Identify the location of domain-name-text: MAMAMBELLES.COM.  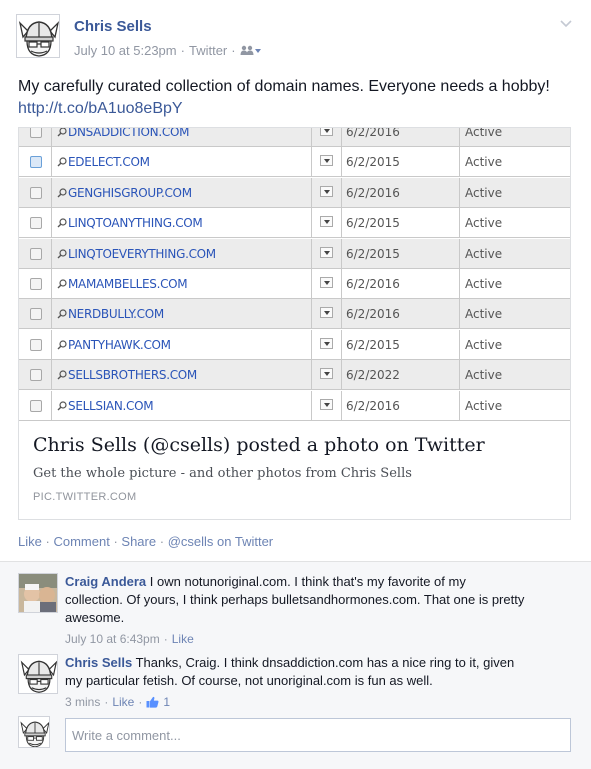
(128, 284).